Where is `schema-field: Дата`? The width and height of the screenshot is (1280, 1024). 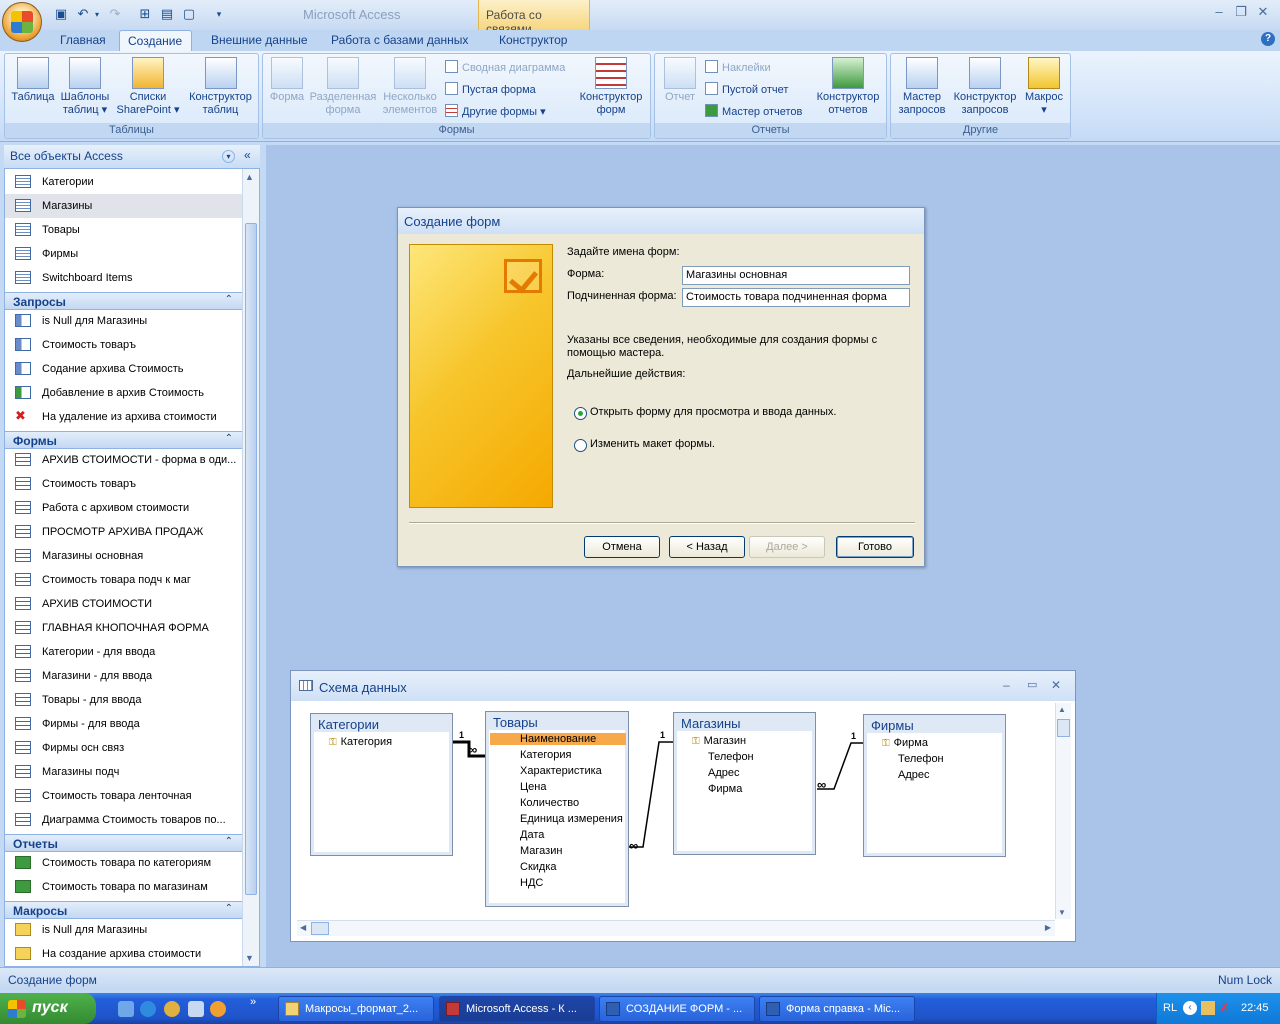
schema-field: Дата is located at coordinates (532, 835).